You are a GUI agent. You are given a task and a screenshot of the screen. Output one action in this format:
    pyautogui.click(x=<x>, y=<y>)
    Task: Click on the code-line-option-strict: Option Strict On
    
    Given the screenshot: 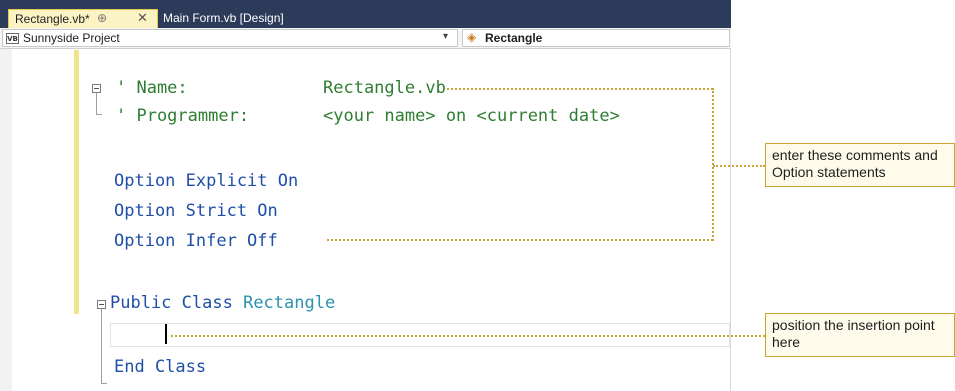 What is the action you would take?
    pyautogui.click(x=196, y=211)
    